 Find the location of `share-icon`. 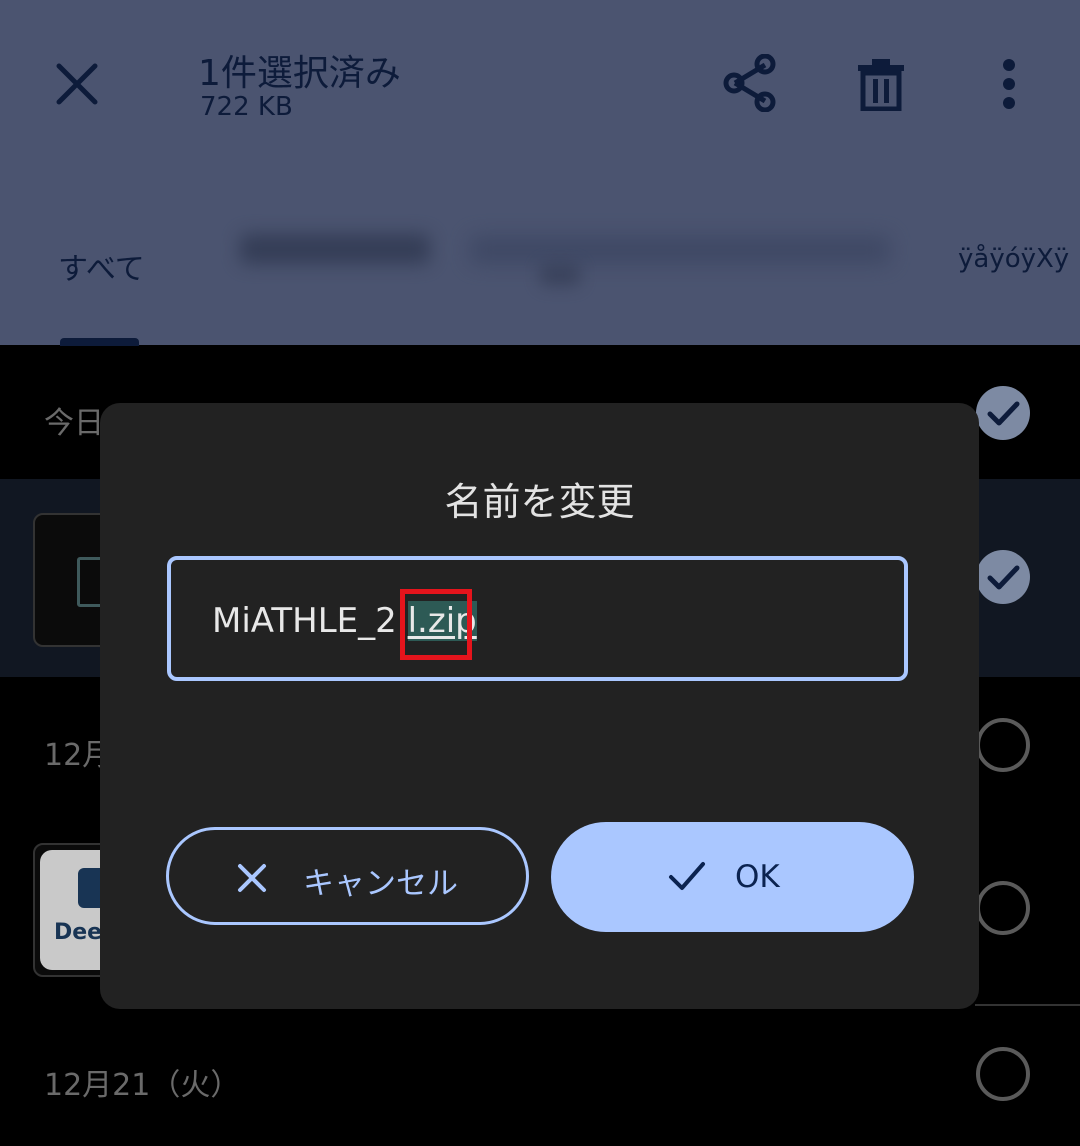

share-icon is located at coordinates (750, 83).